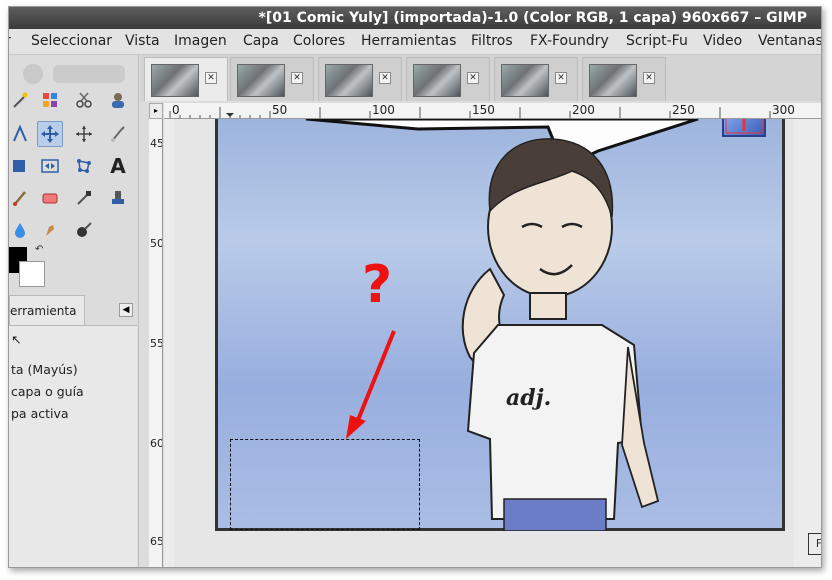 The height and width of the screenshot is (580, 832). I want to click on tool-options-tab-label: erramienta, so click(43, 311).